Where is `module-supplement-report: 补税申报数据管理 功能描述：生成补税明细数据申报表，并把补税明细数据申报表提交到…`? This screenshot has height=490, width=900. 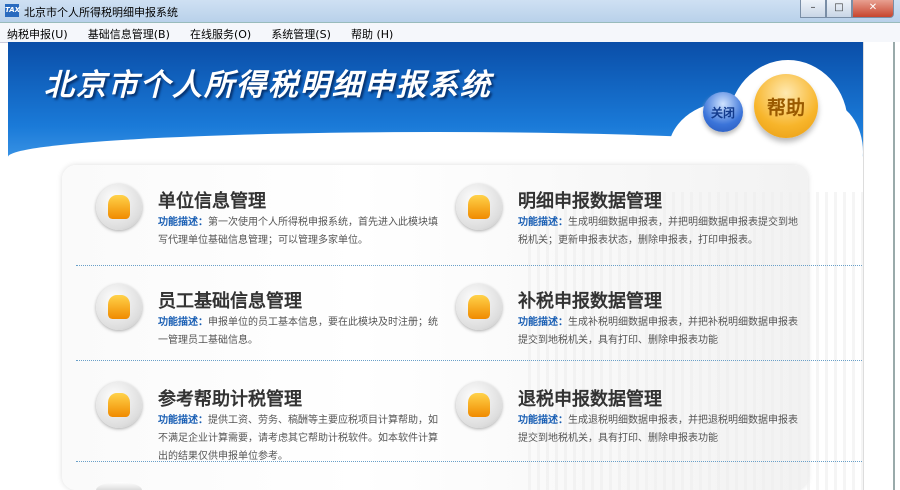 module-supplement-report: 补税申报数据管理 功能描述：生成补税明细数据申报表，并把补税明细数据申报表提交到… is located at coordinates (627, 324).